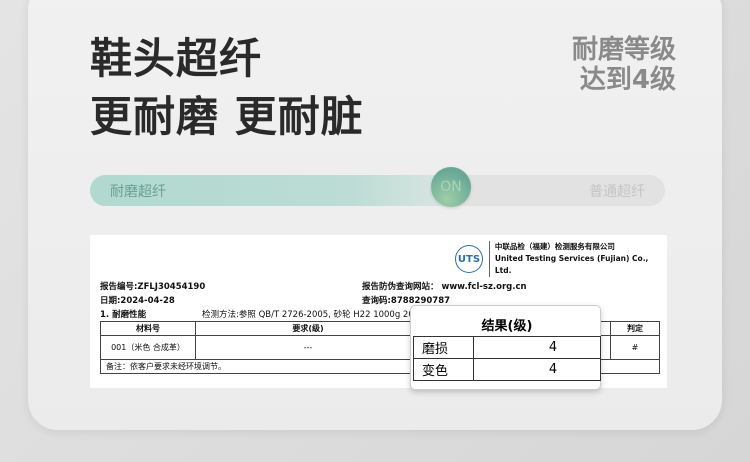 The width and height of the screenshot is (750, 462). Describe the element at coordinates (148, 328) in the screenshot. I see `header-material: 材料号` at that location.